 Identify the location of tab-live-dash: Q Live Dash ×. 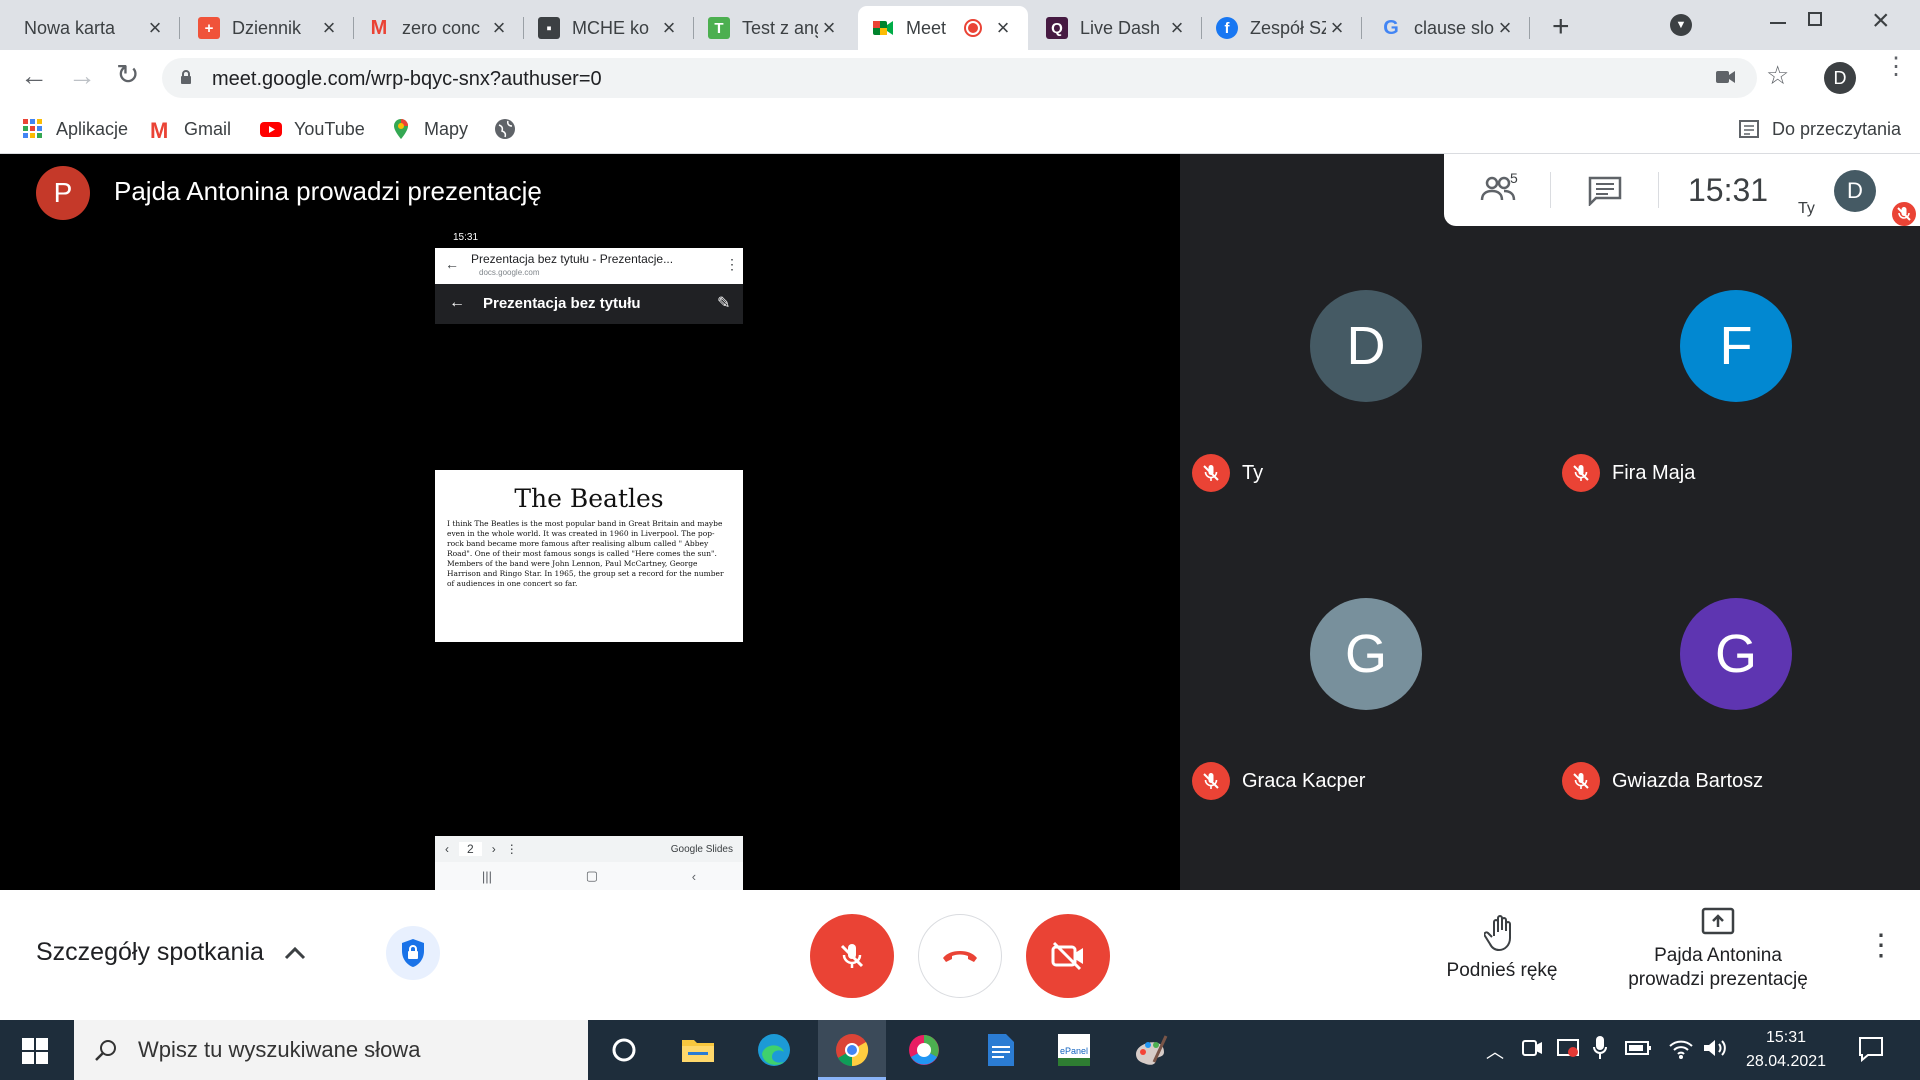
(1117, 28).